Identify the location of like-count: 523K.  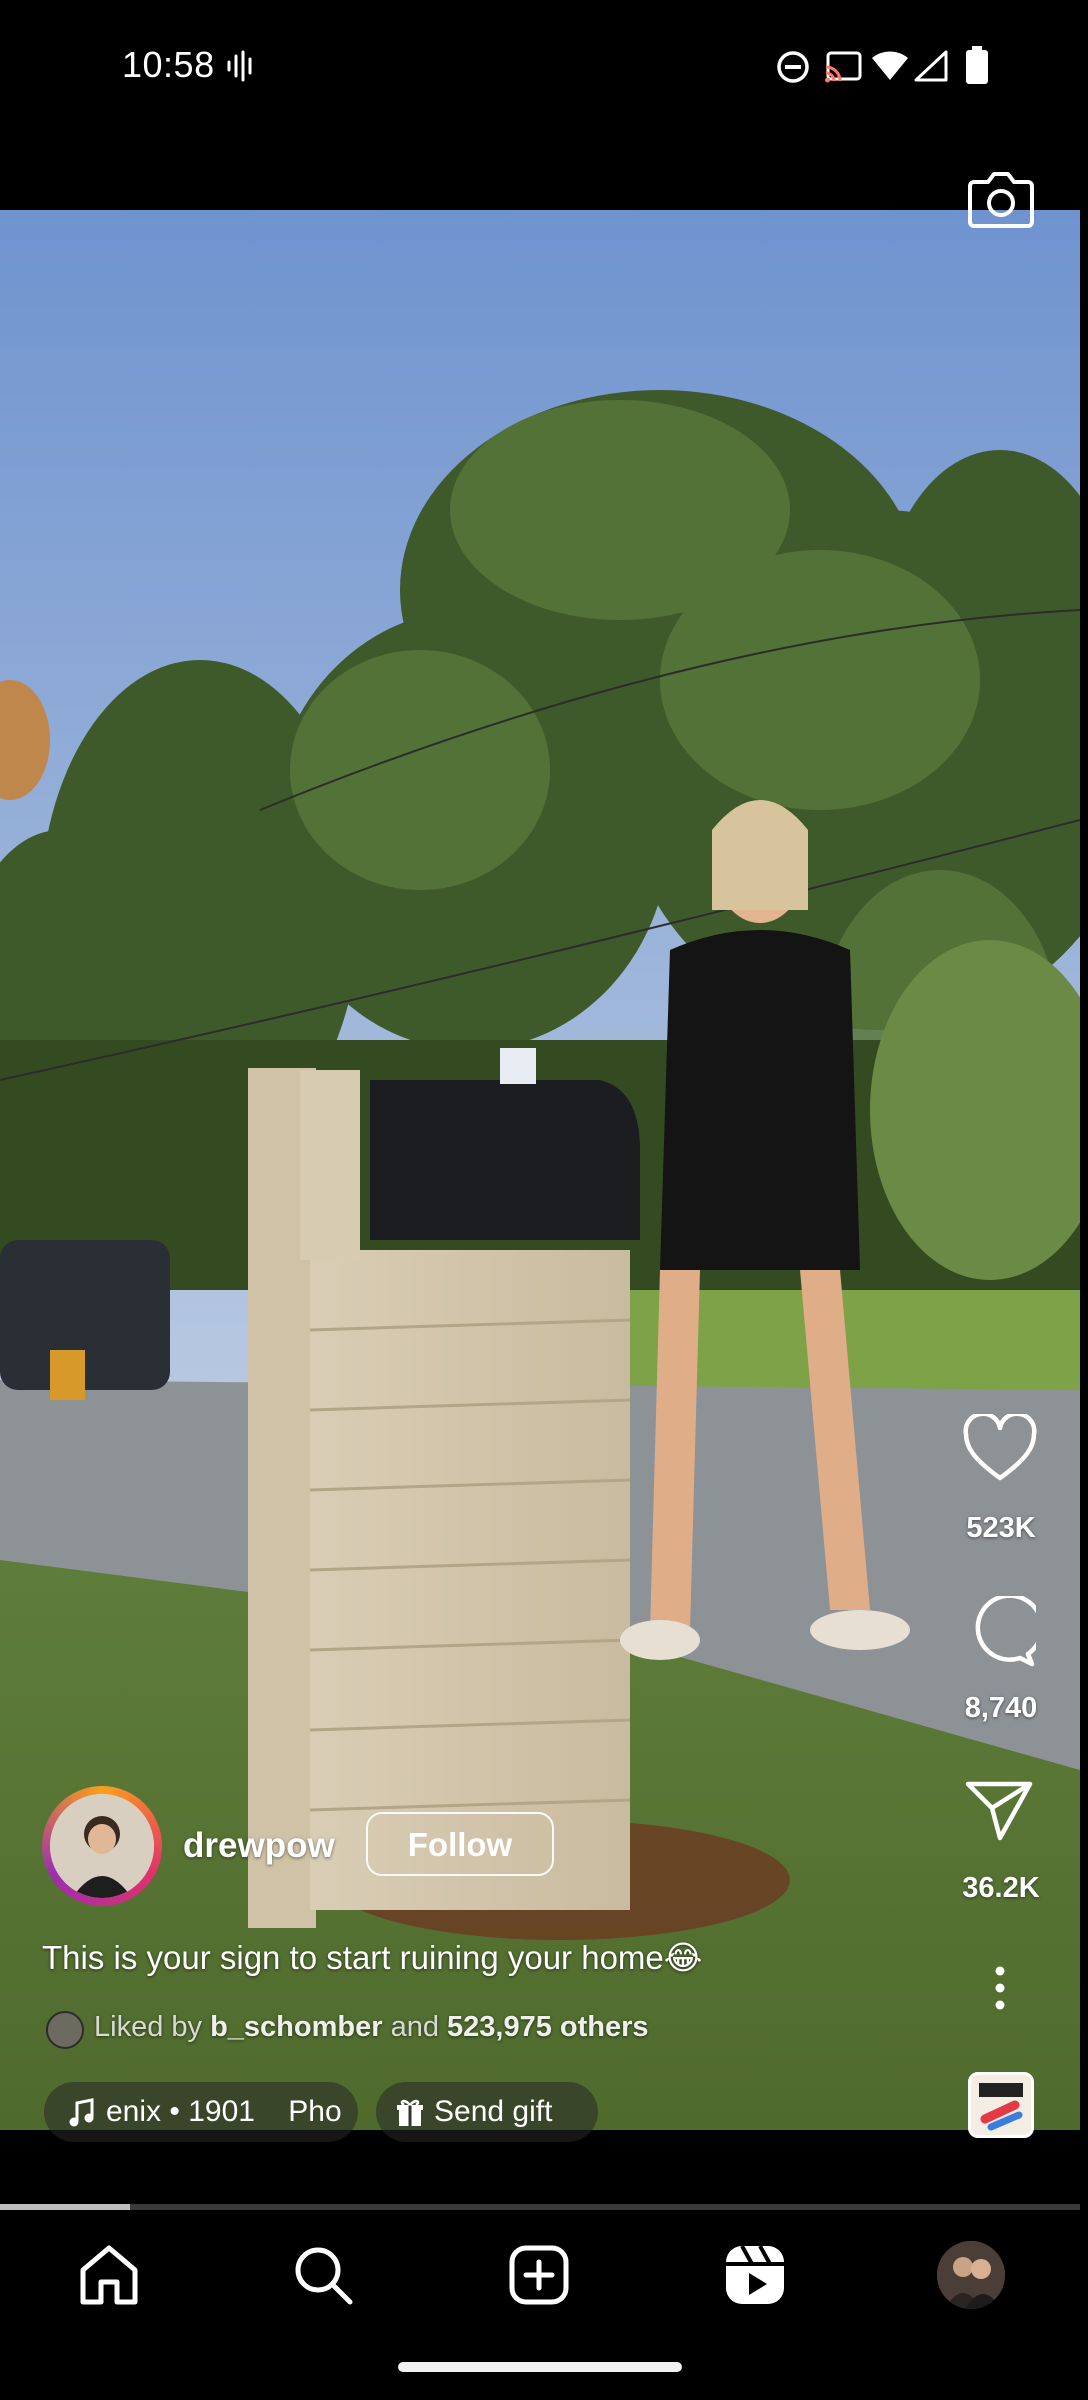
(1001, 1528).